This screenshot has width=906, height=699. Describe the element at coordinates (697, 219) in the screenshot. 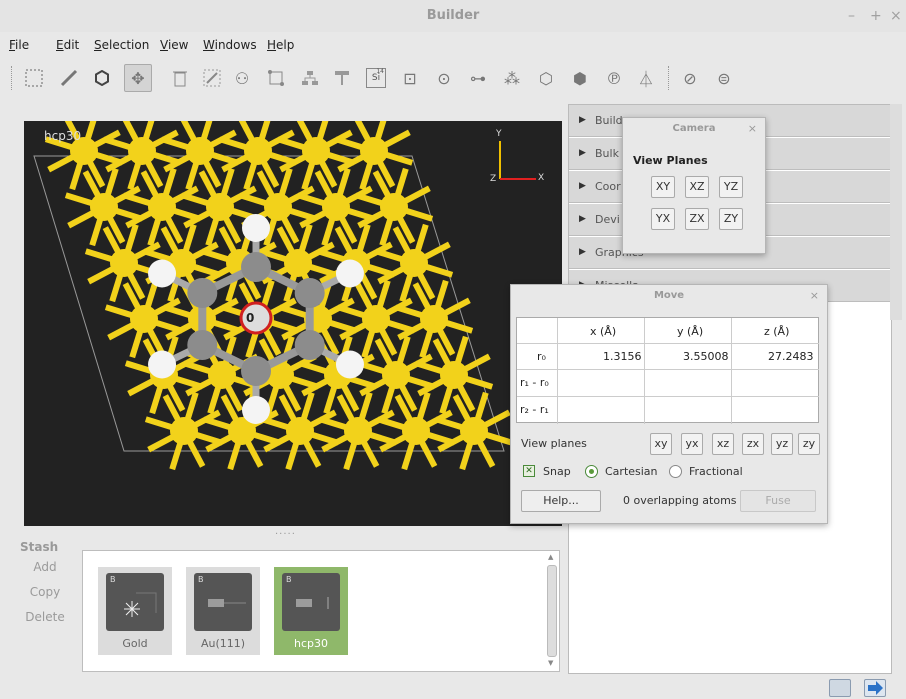

I see `view-zx-button: ZX` at that location.